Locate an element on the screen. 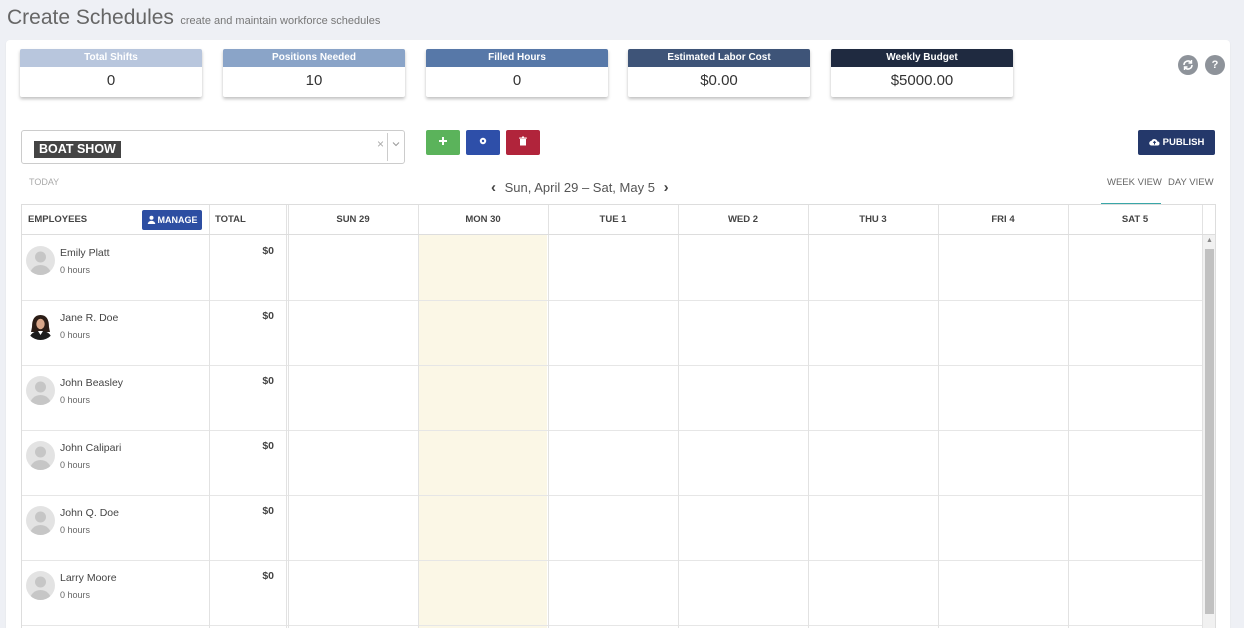 Image resolution: width=1244 pixels, height=628 pixels. date-navigator: ‹ Sun, April 29 – Sat, May 5 › is located at coordinates (580, 187).